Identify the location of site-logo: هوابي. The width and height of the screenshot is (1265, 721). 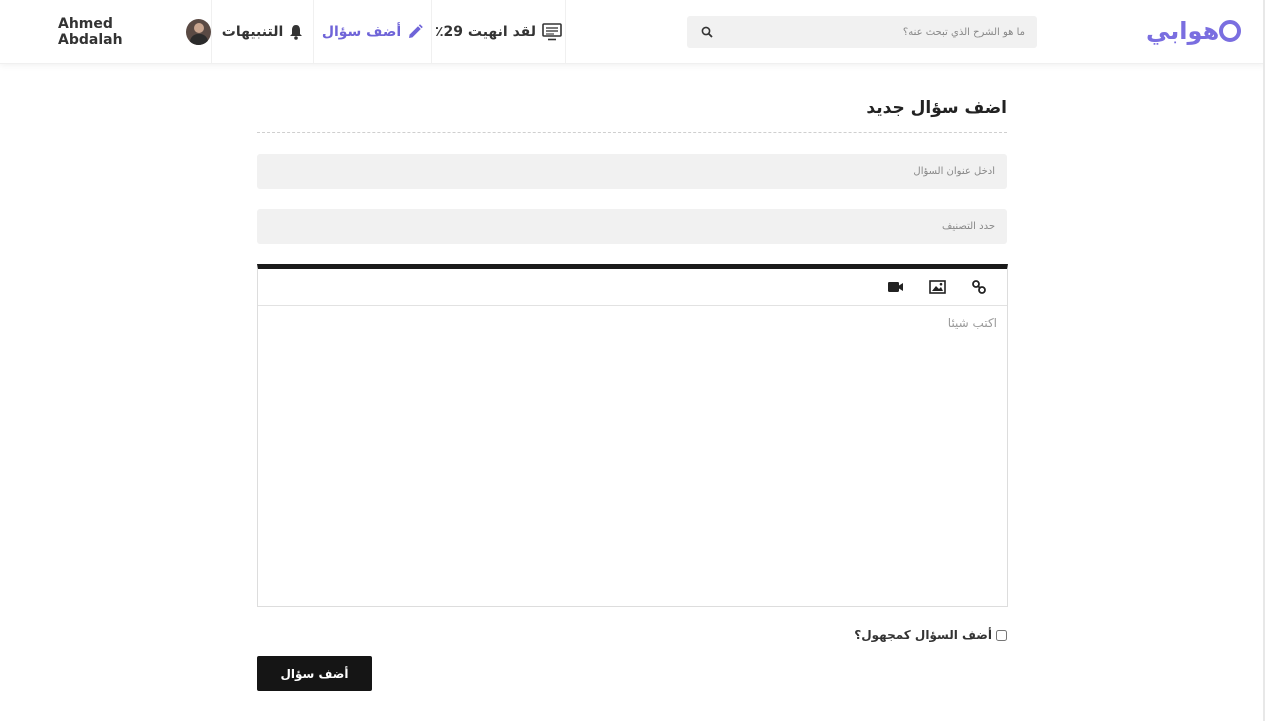
(1194, 31).